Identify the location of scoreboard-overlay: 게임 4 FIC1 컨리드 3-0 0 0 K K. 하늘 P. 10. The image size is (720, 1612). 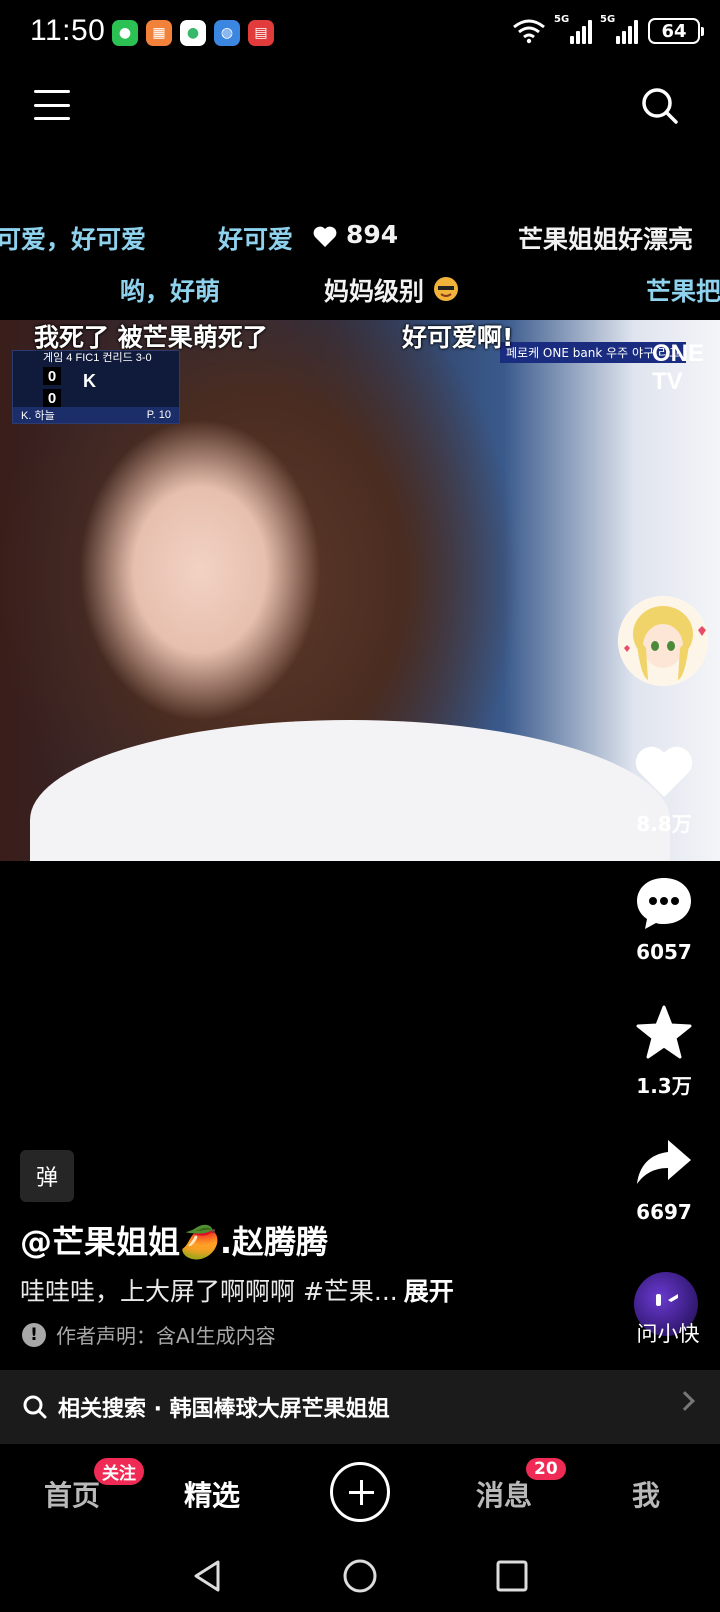
(96, 387).